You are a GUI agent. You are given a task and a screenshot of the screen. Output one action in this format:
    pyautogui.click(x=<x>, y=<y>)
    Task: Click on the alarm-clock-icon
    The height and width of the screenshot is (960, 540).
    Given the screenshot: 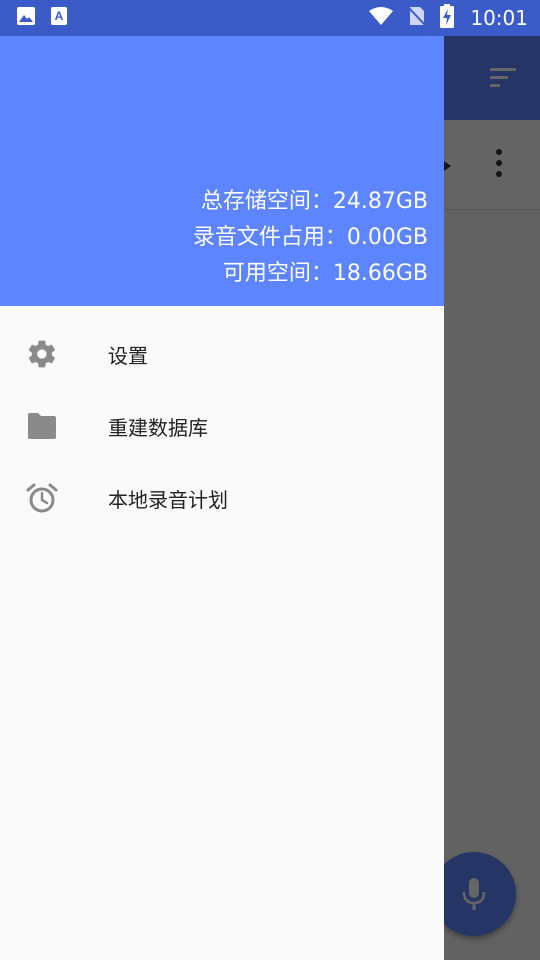 What is the action you would take?
    pyautogui.click(x=42, y=498)
    